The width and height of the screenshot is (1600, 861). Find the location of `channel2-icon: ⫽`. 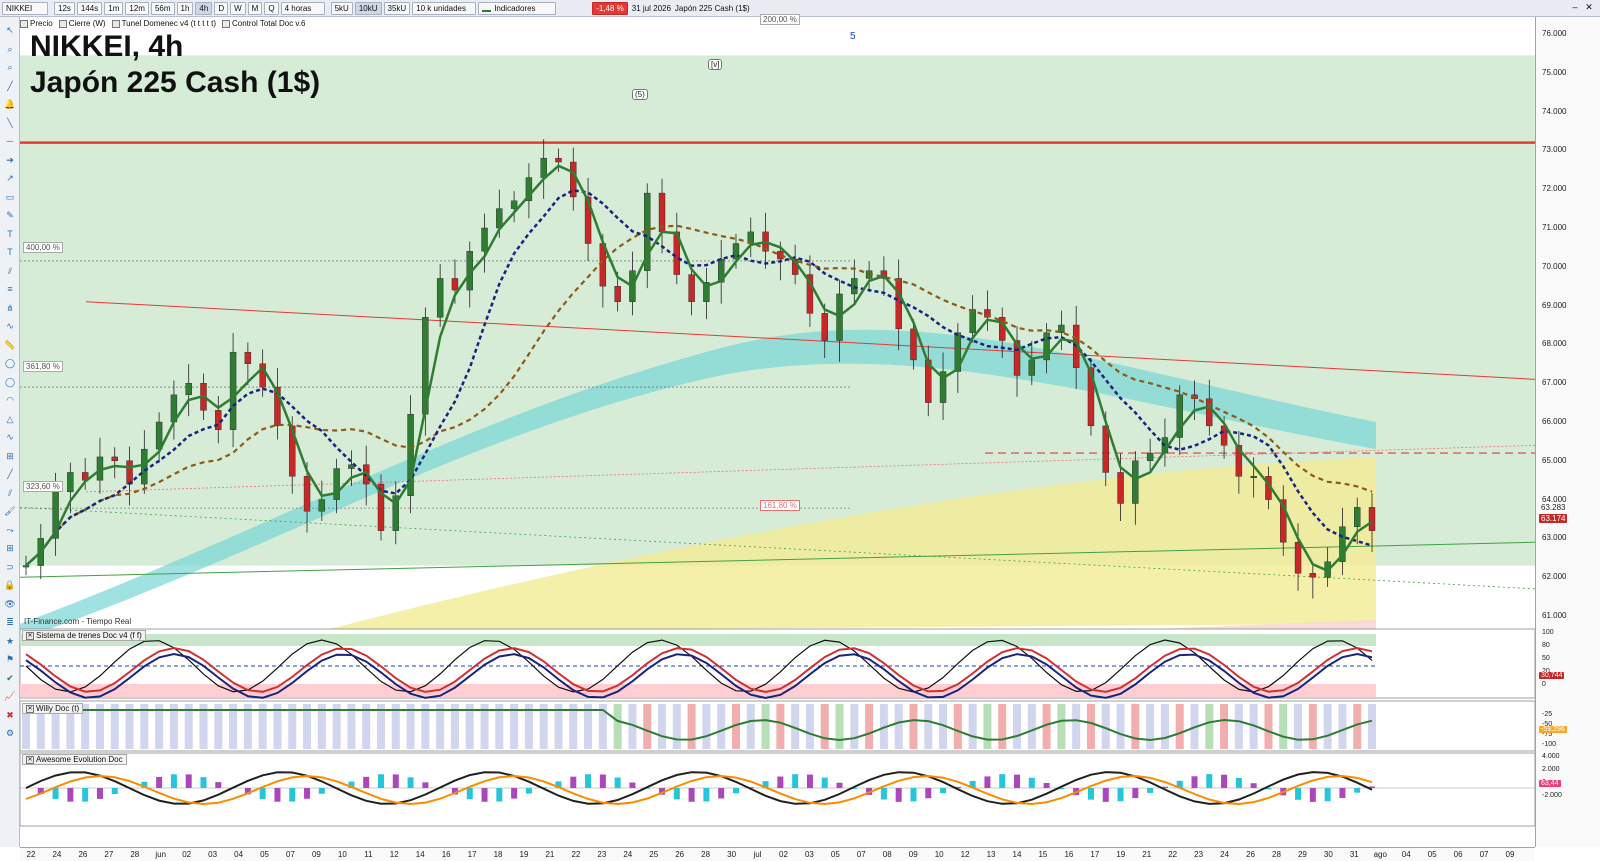

channel2-icon: ⫽ is located at coordinates (10, 493).